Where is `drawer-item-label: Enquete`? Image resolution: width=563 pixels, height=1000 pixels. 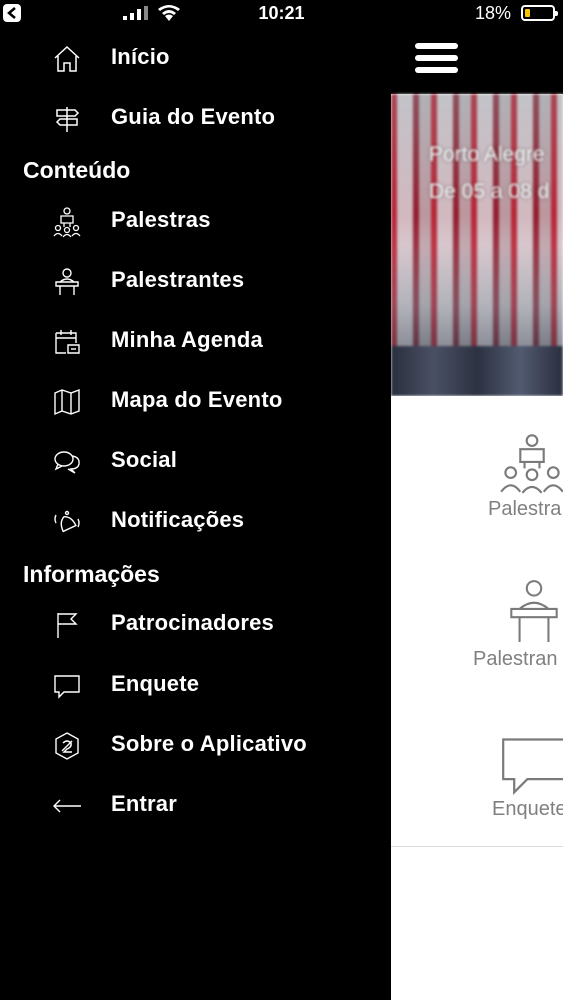
drawer-item-label: Enquete is located at coordinates (155, 683).